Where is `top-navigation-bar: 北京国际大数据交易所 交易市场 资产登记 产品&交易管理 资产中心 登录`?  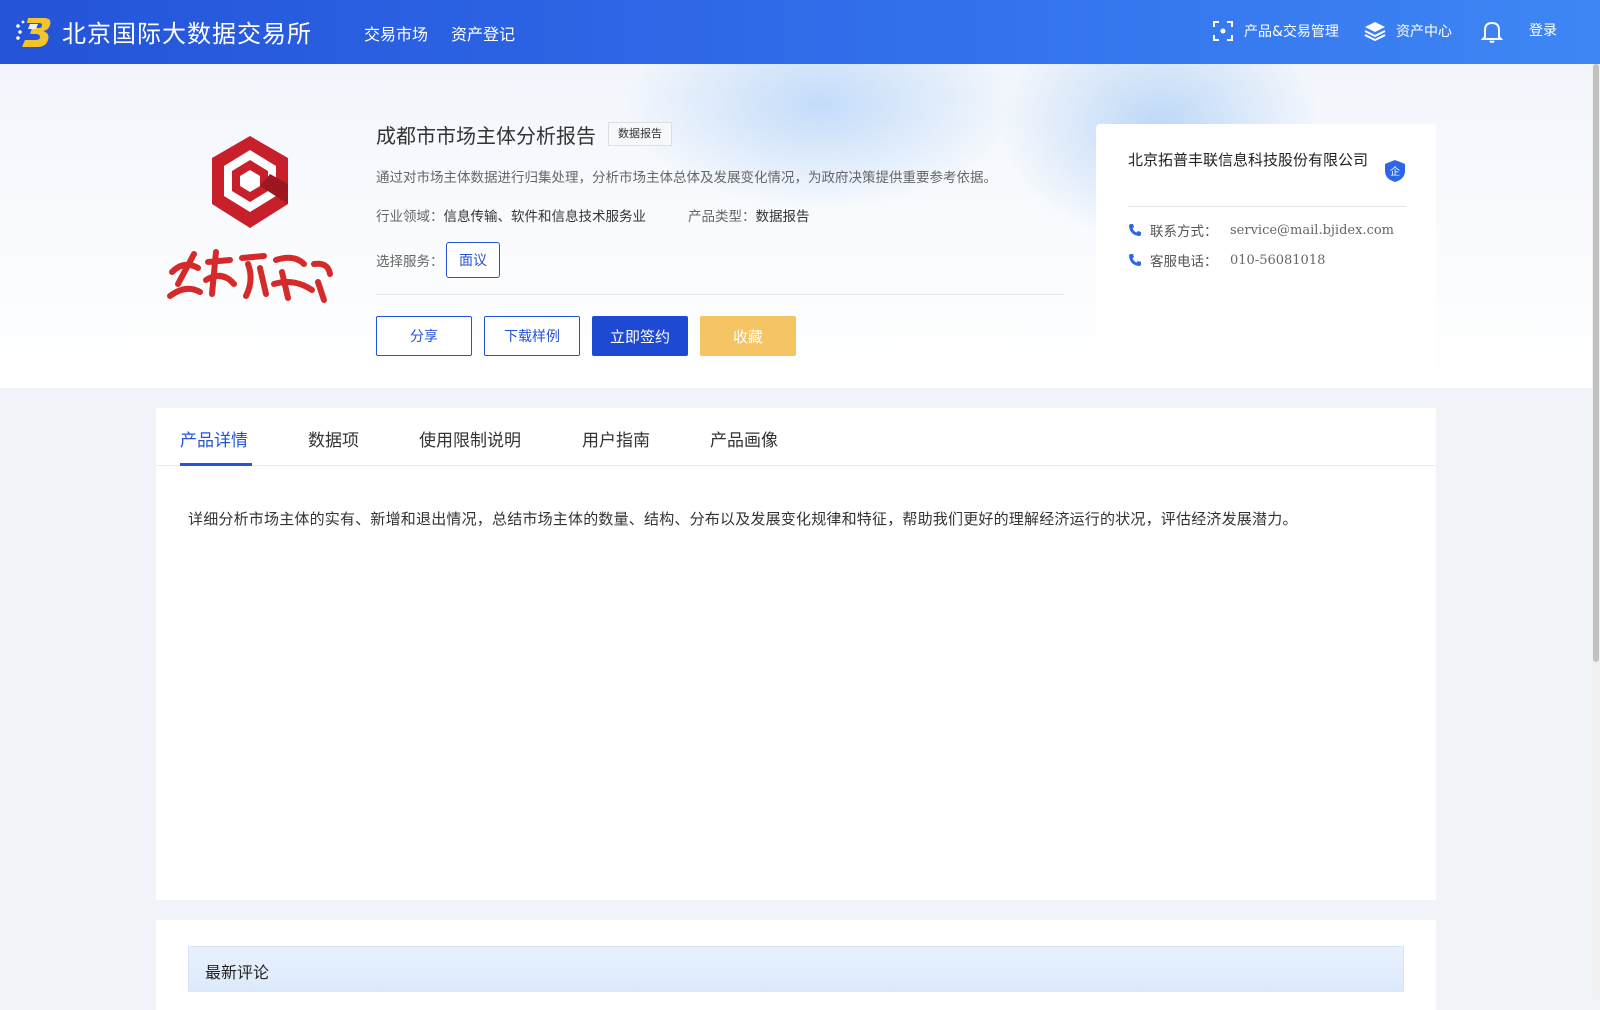 top-navigation-bar: 北京国际大数据交易所 交易市场 资产登记 产品&交易管理 资产中心 登录 is located at coordinates (800, 32).